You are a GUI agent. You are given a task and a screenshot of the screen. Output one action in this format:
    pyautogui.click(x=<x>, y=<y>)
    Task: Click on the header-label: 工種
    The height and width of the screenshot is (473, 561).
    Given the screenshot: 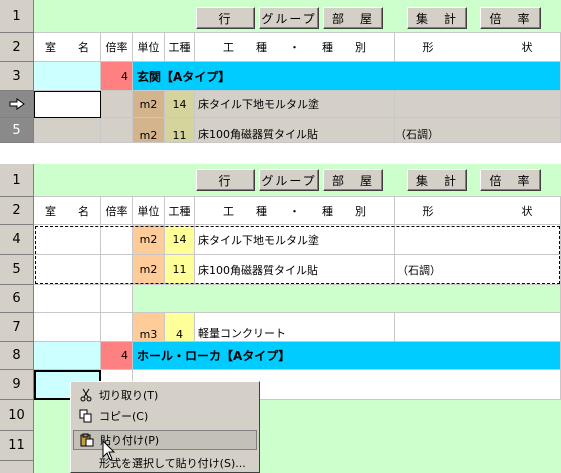 What is the action you would take?
    pyautogui.click(x=179, y=211)
    